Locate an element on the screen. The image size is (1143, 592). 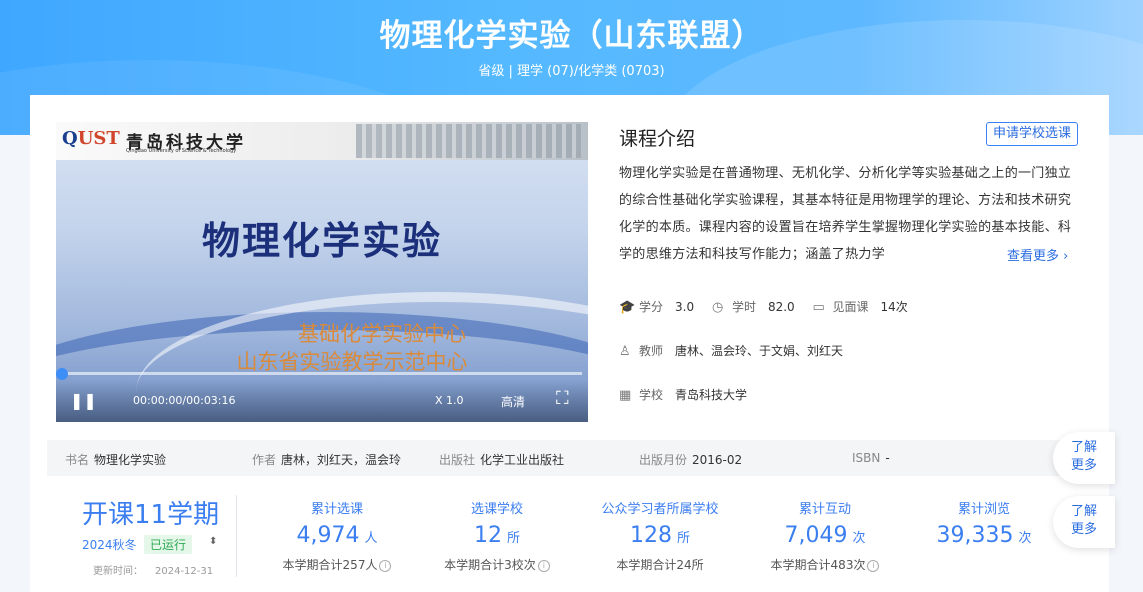
school-label: 学校 is located at coordinates (651, 395).